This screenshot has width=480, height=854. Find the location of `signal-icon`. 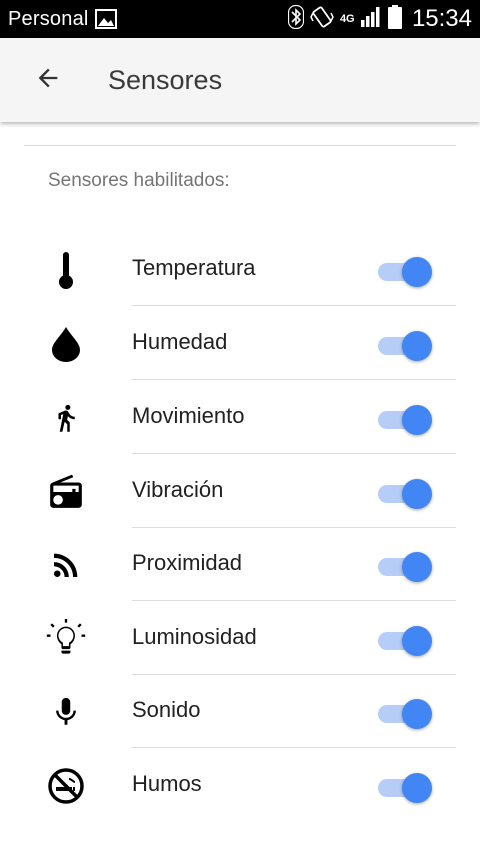

signal-icon is located at coordinates (371, 19).